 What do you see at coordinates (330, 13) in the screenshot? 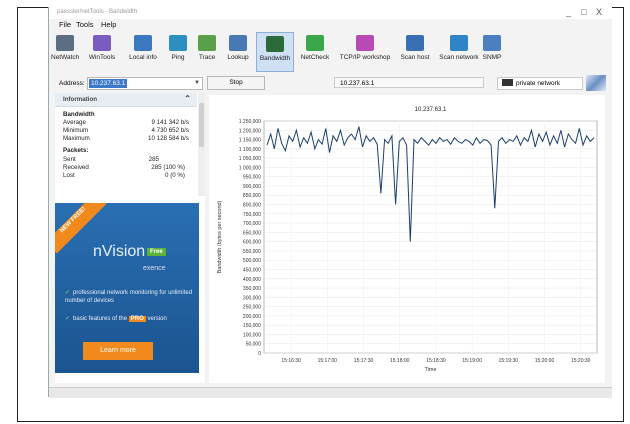
I see `title-bar: paessler/netTools - Bandwidth _ □ X` at bounding box center [330, 13].